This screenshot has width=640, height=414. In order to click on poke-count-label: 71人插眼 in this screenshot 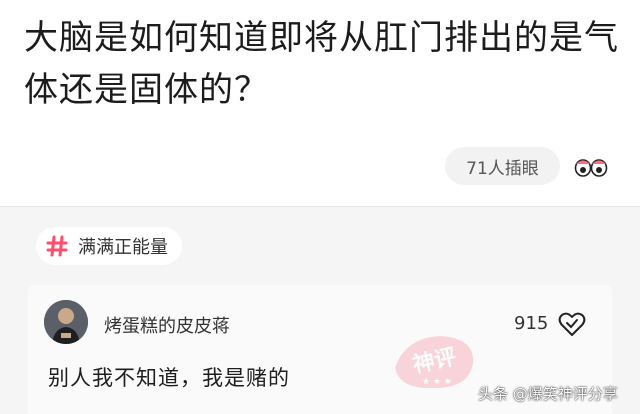, I will do `click(502, 168)`.